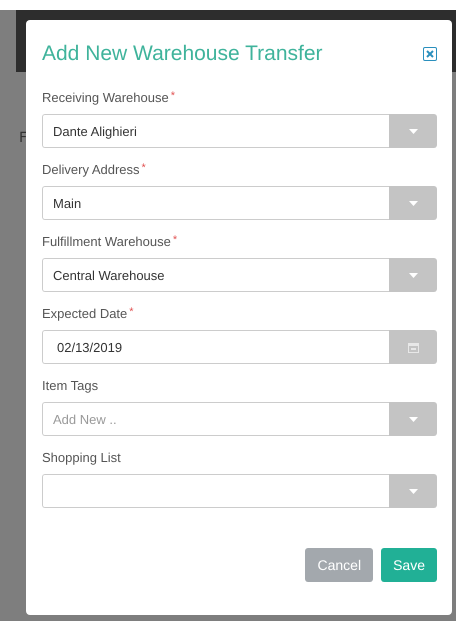  What do you see at coordinates (23, 138) in the screenshot?
I see `background-text: F` at bounding box center [23, 138].